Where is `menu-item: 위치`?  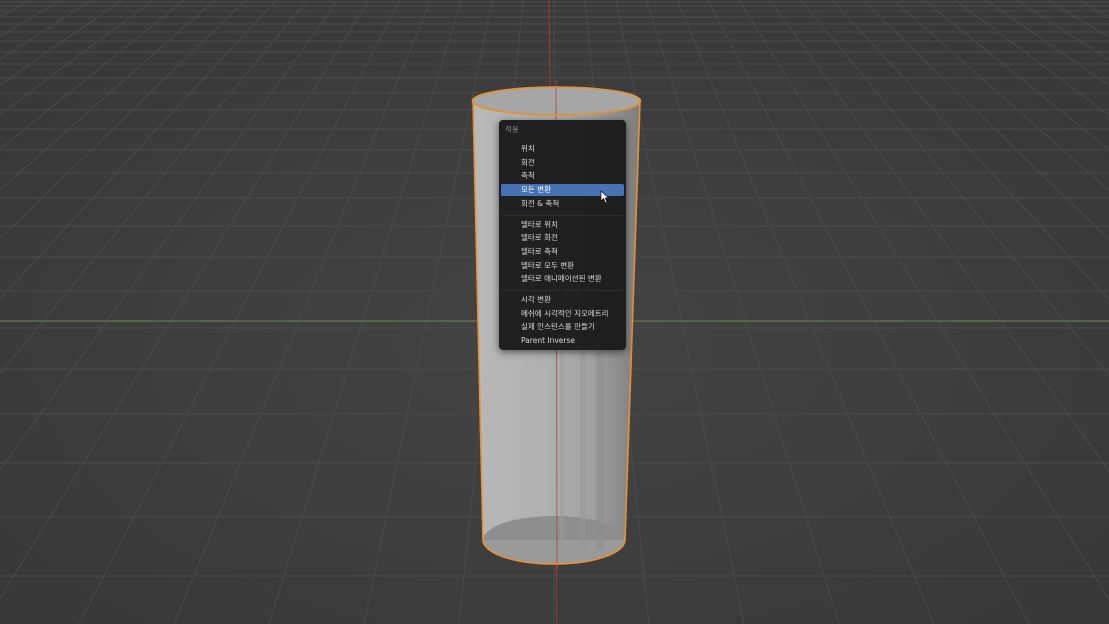
menu-item: 위치 is located at coordinates (562, 149).